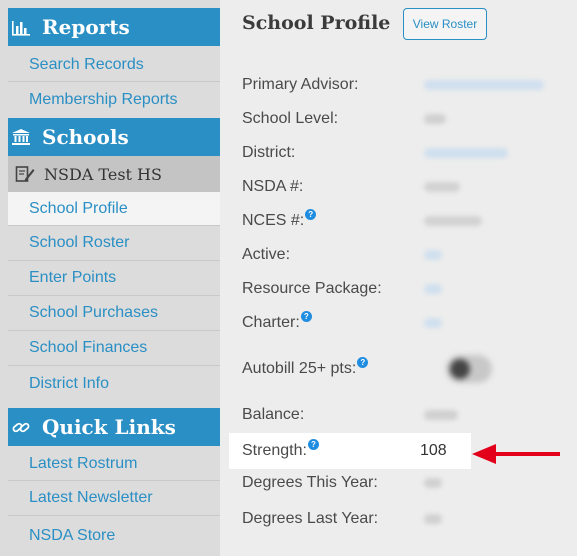  I want to click on link-icon, so click(21, 427).